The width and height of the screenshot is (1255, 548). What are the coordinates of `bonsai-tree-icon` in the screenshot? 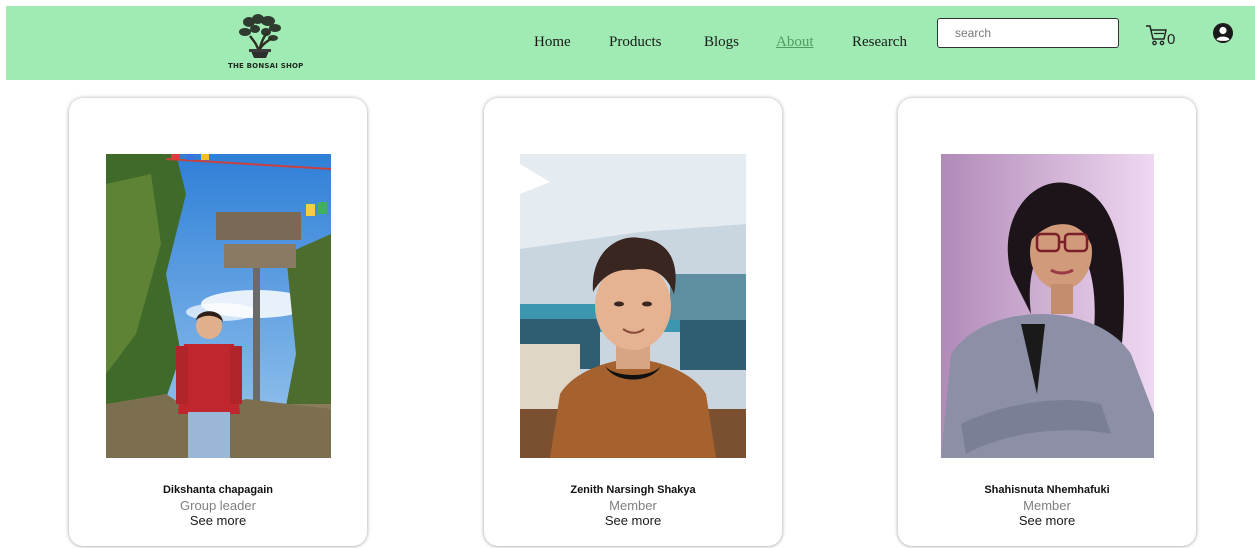 It's located at (260, 36).